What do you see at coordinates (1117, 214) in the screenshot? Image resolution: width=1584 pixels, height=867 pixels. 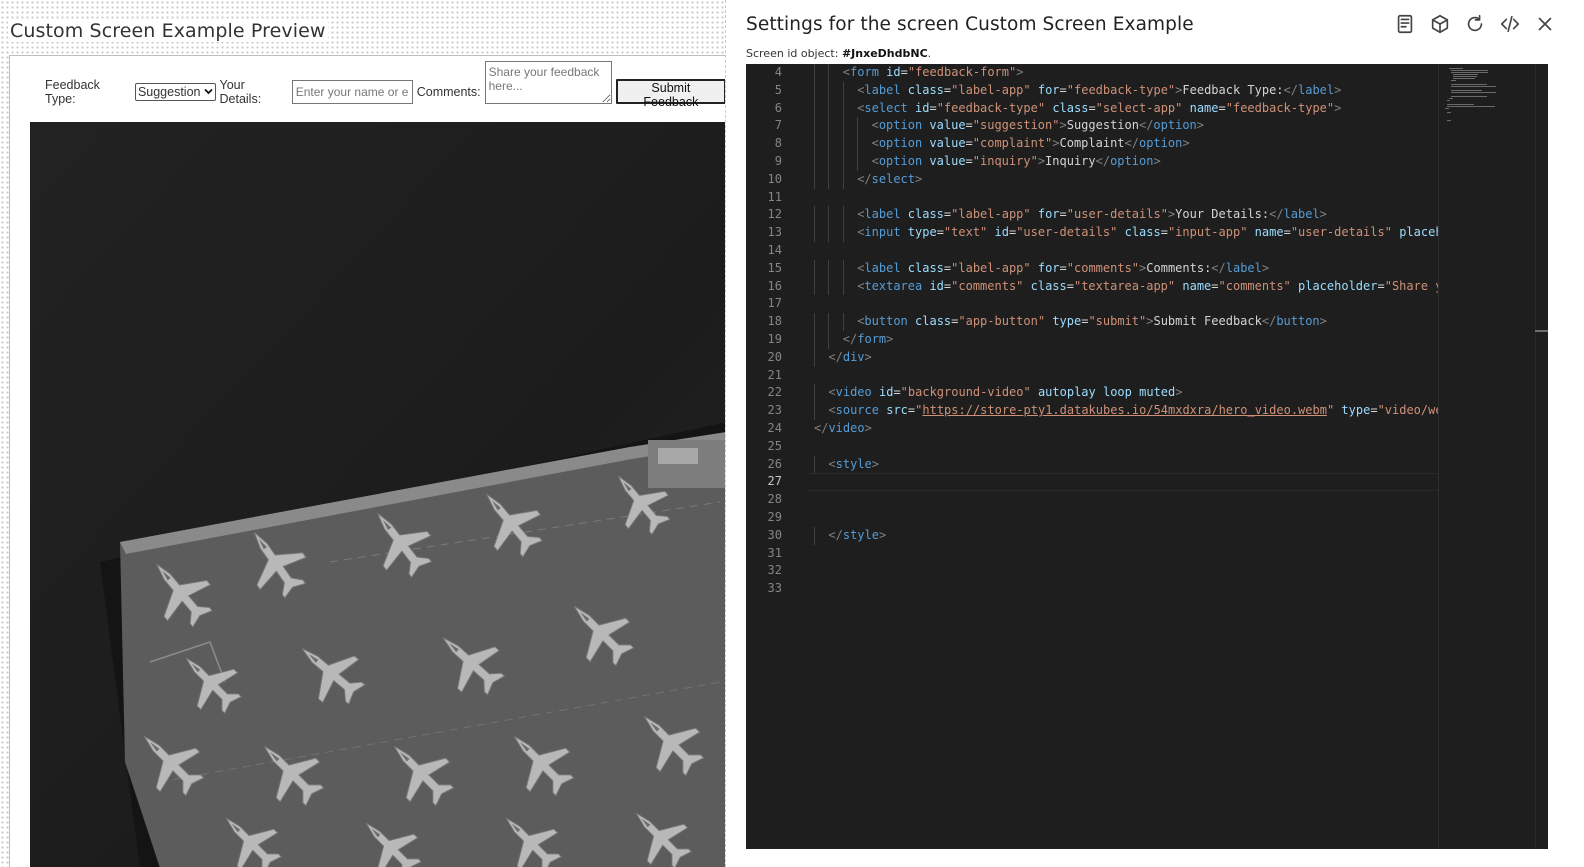 I see `code-token: "user-details"` at bounding box center [1117, 214].